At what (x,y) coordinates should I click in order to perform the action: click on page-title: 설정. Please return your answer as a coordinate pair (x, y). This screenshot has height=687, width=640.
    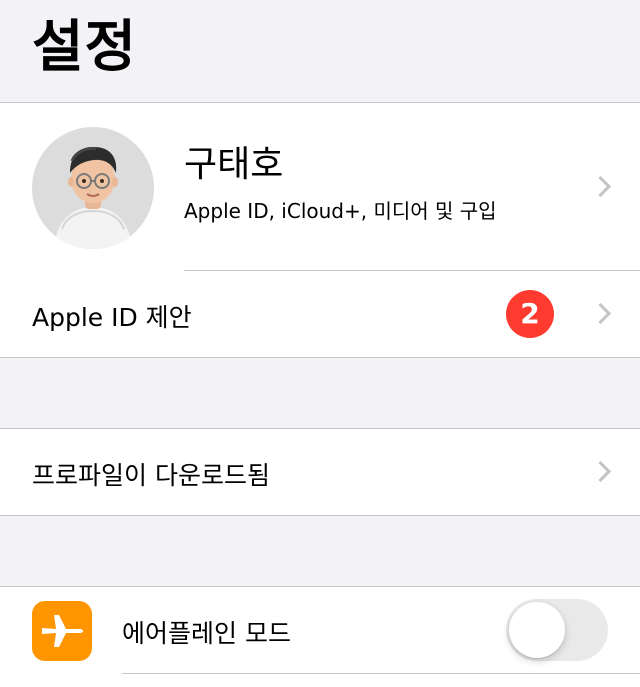
    Looking at the image, I should click on (85, 47).